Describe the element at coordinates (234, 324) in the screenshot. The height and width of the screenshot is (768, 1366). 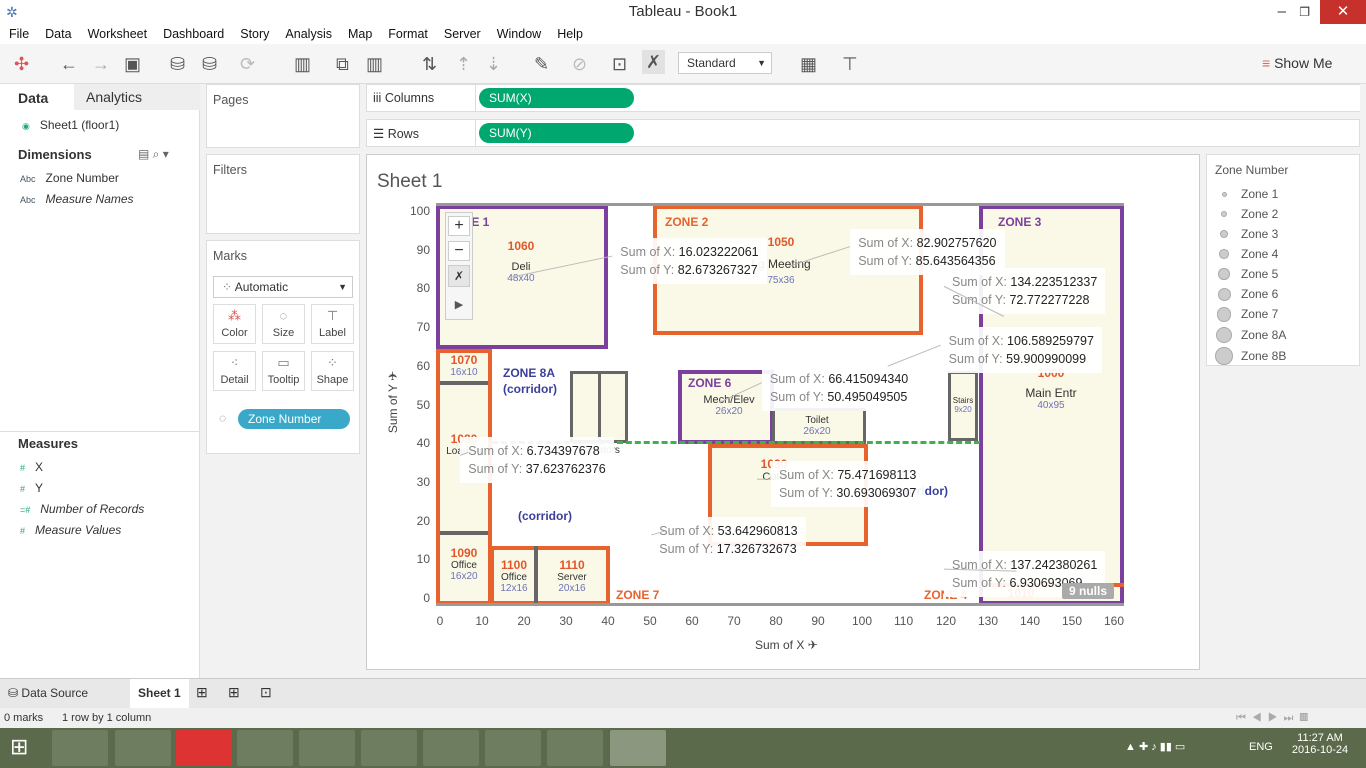
I see `color-button: ⁂ Color` at that location.